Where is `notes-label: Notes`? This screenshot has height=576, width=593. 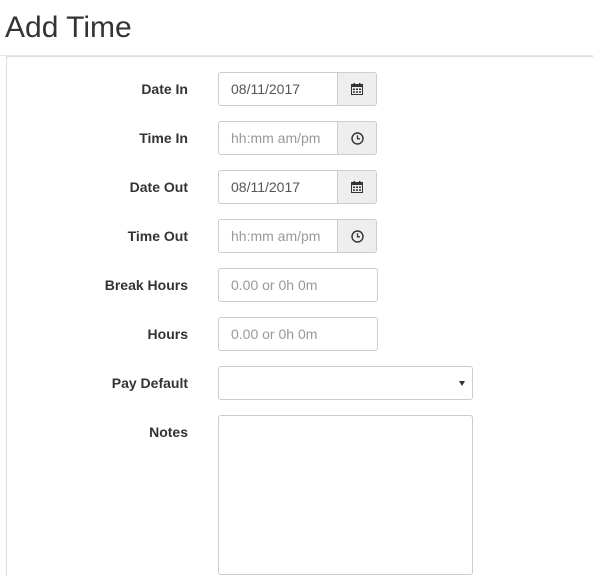 notes-label: Notes is located at coordinates (168, 432).